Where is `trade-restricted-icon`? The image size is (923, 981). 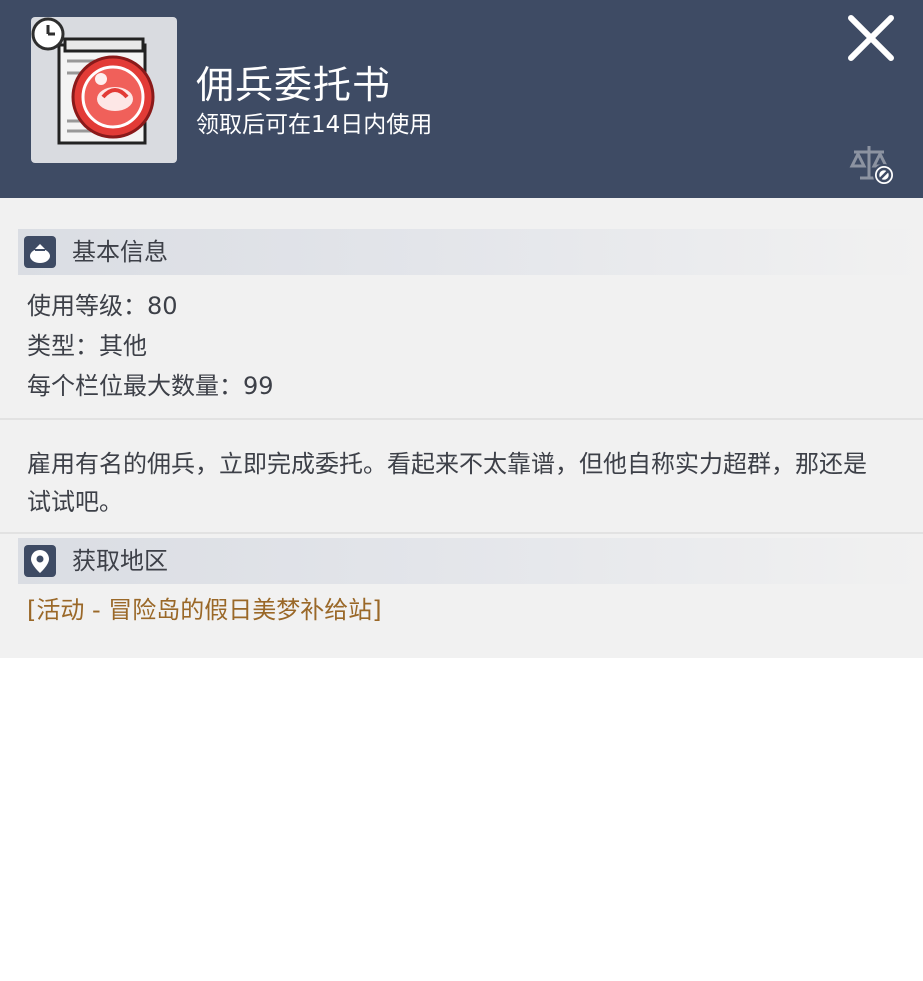
trade-restricted-icon is located at coordinates (872, 166).